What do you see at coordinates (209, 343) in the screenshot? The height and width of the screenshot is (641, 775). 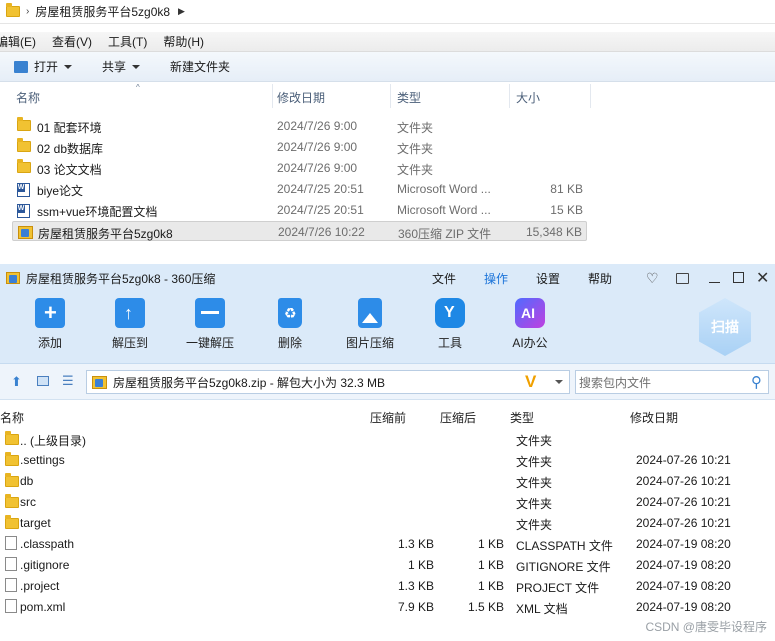 I see `one-click-extract-label: 一键解压` at bounding box center [209, 343].